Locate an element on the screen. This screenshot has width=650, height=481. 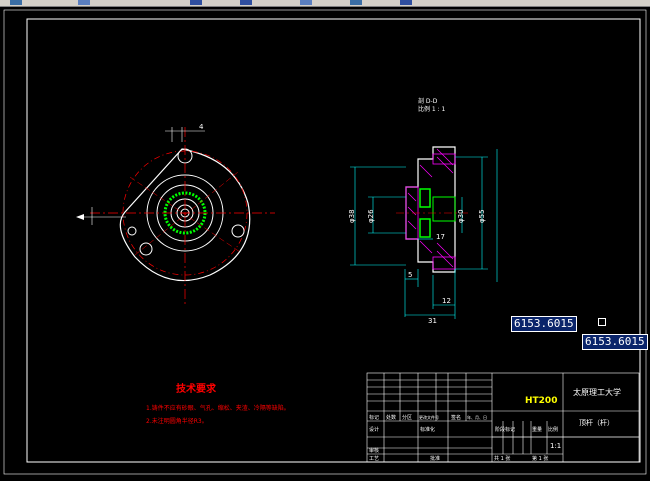
match-icon is located at coordinates (406, 2).